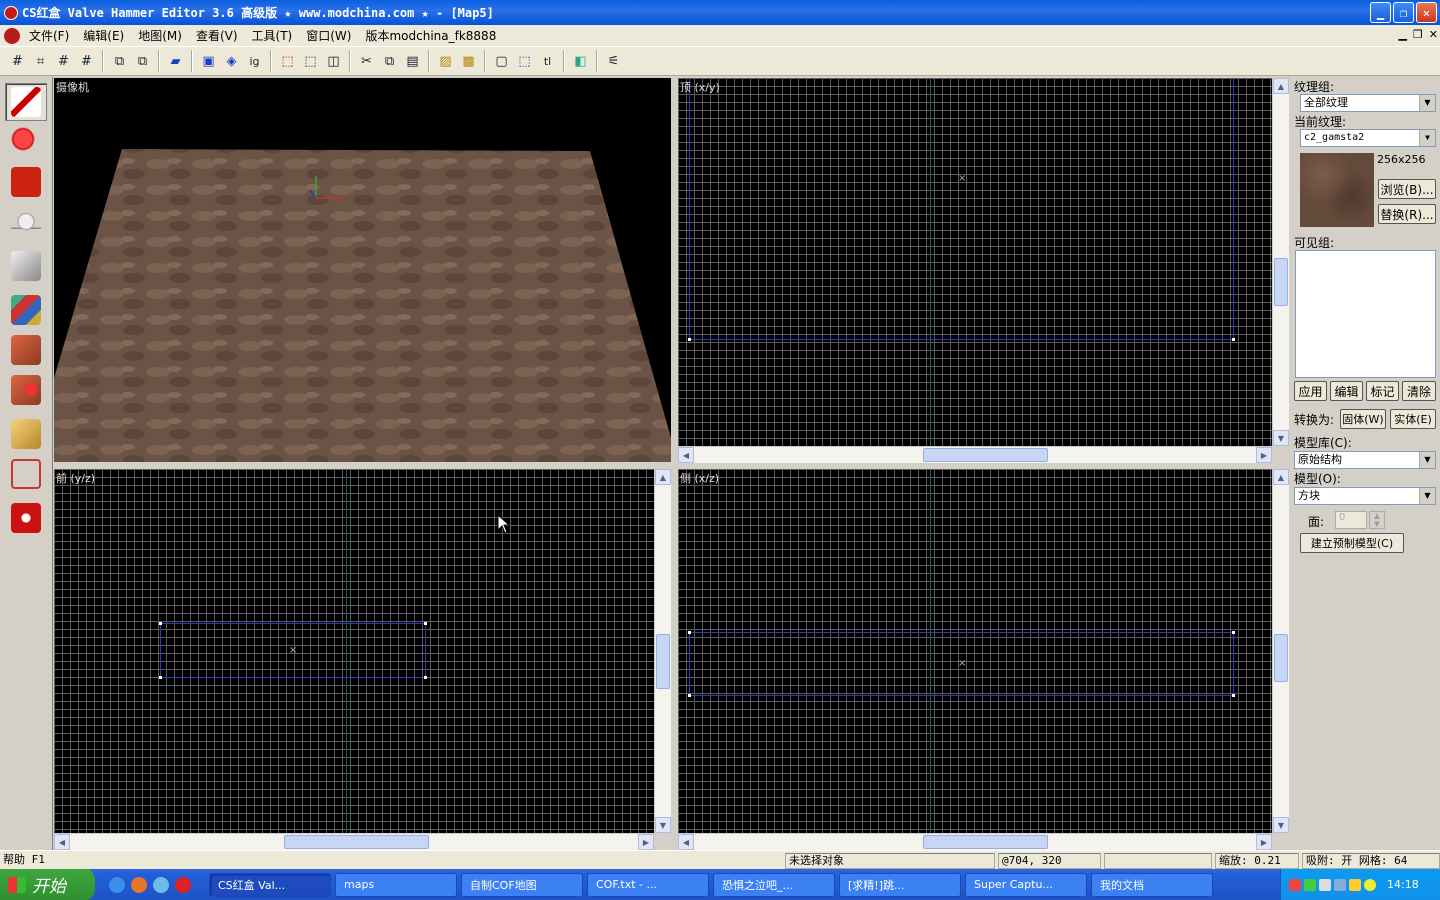 The image size is (1440, 900). Describe the element at coordinates (26, 142) in the screenshot. I see `magnify-tool` at that location.